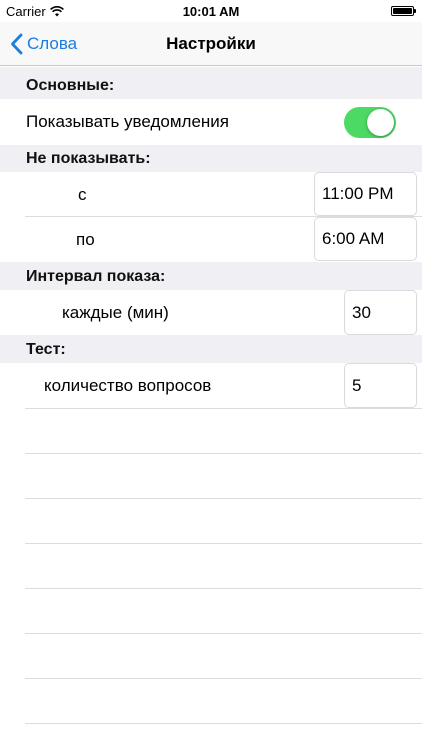 The width and height of the screenshot is (422, 750). Describe the element at coordinates (211, 312) in the screenshot. I see `row-interval: каждые (мин) 30` at that location.